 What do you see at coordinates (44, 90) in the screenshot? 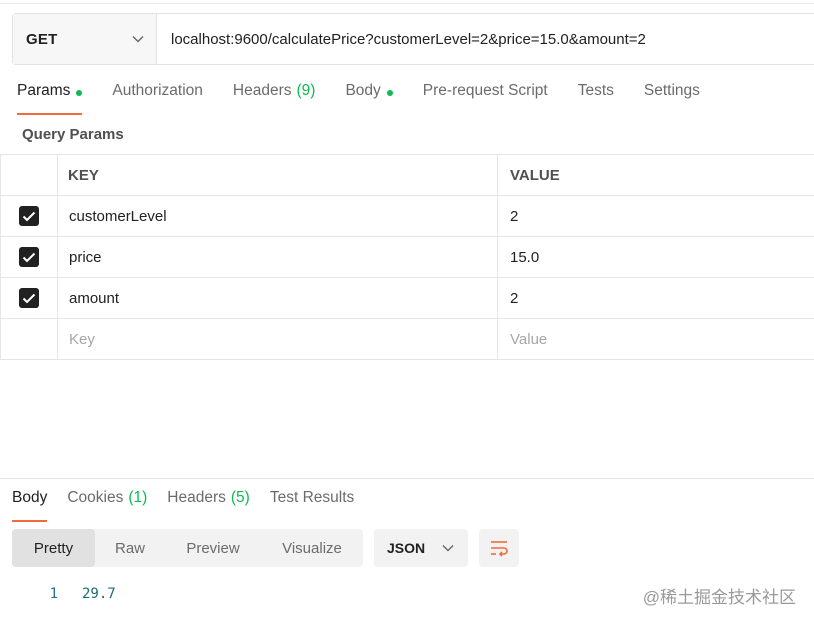
I see `tab-params-label: Params` at bounding box center [44, 90].